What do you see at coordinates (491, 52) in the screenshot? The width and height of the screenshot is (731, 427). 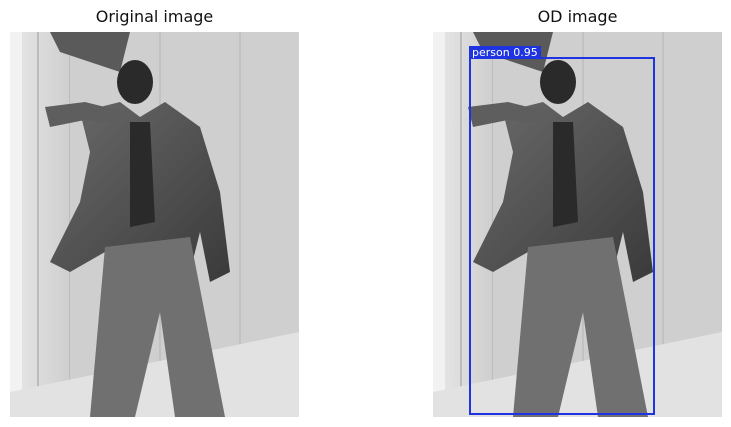 I see `detection-class-label: person` at bounding box center [491, 52].